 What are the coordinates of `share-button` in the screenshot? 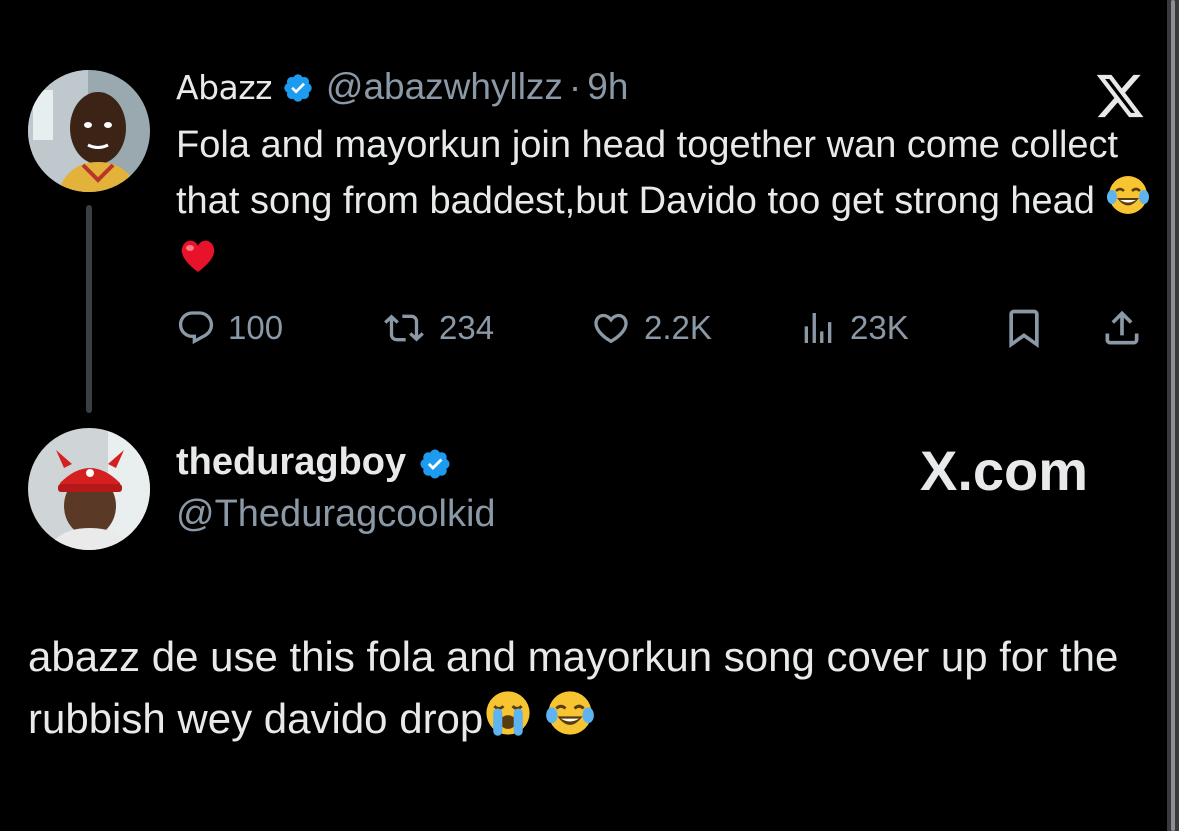 It's located at (1128, 328).